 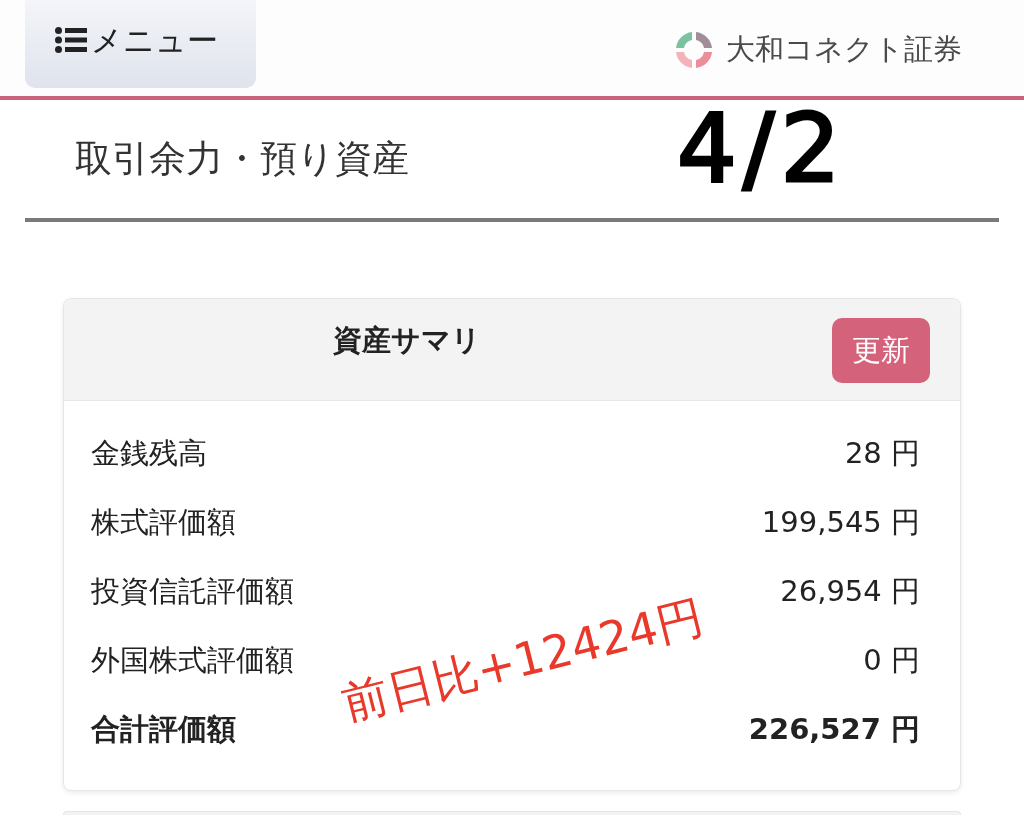 I want to click on logo-text: 大和コネクト証券, so click(x=844, y=50).